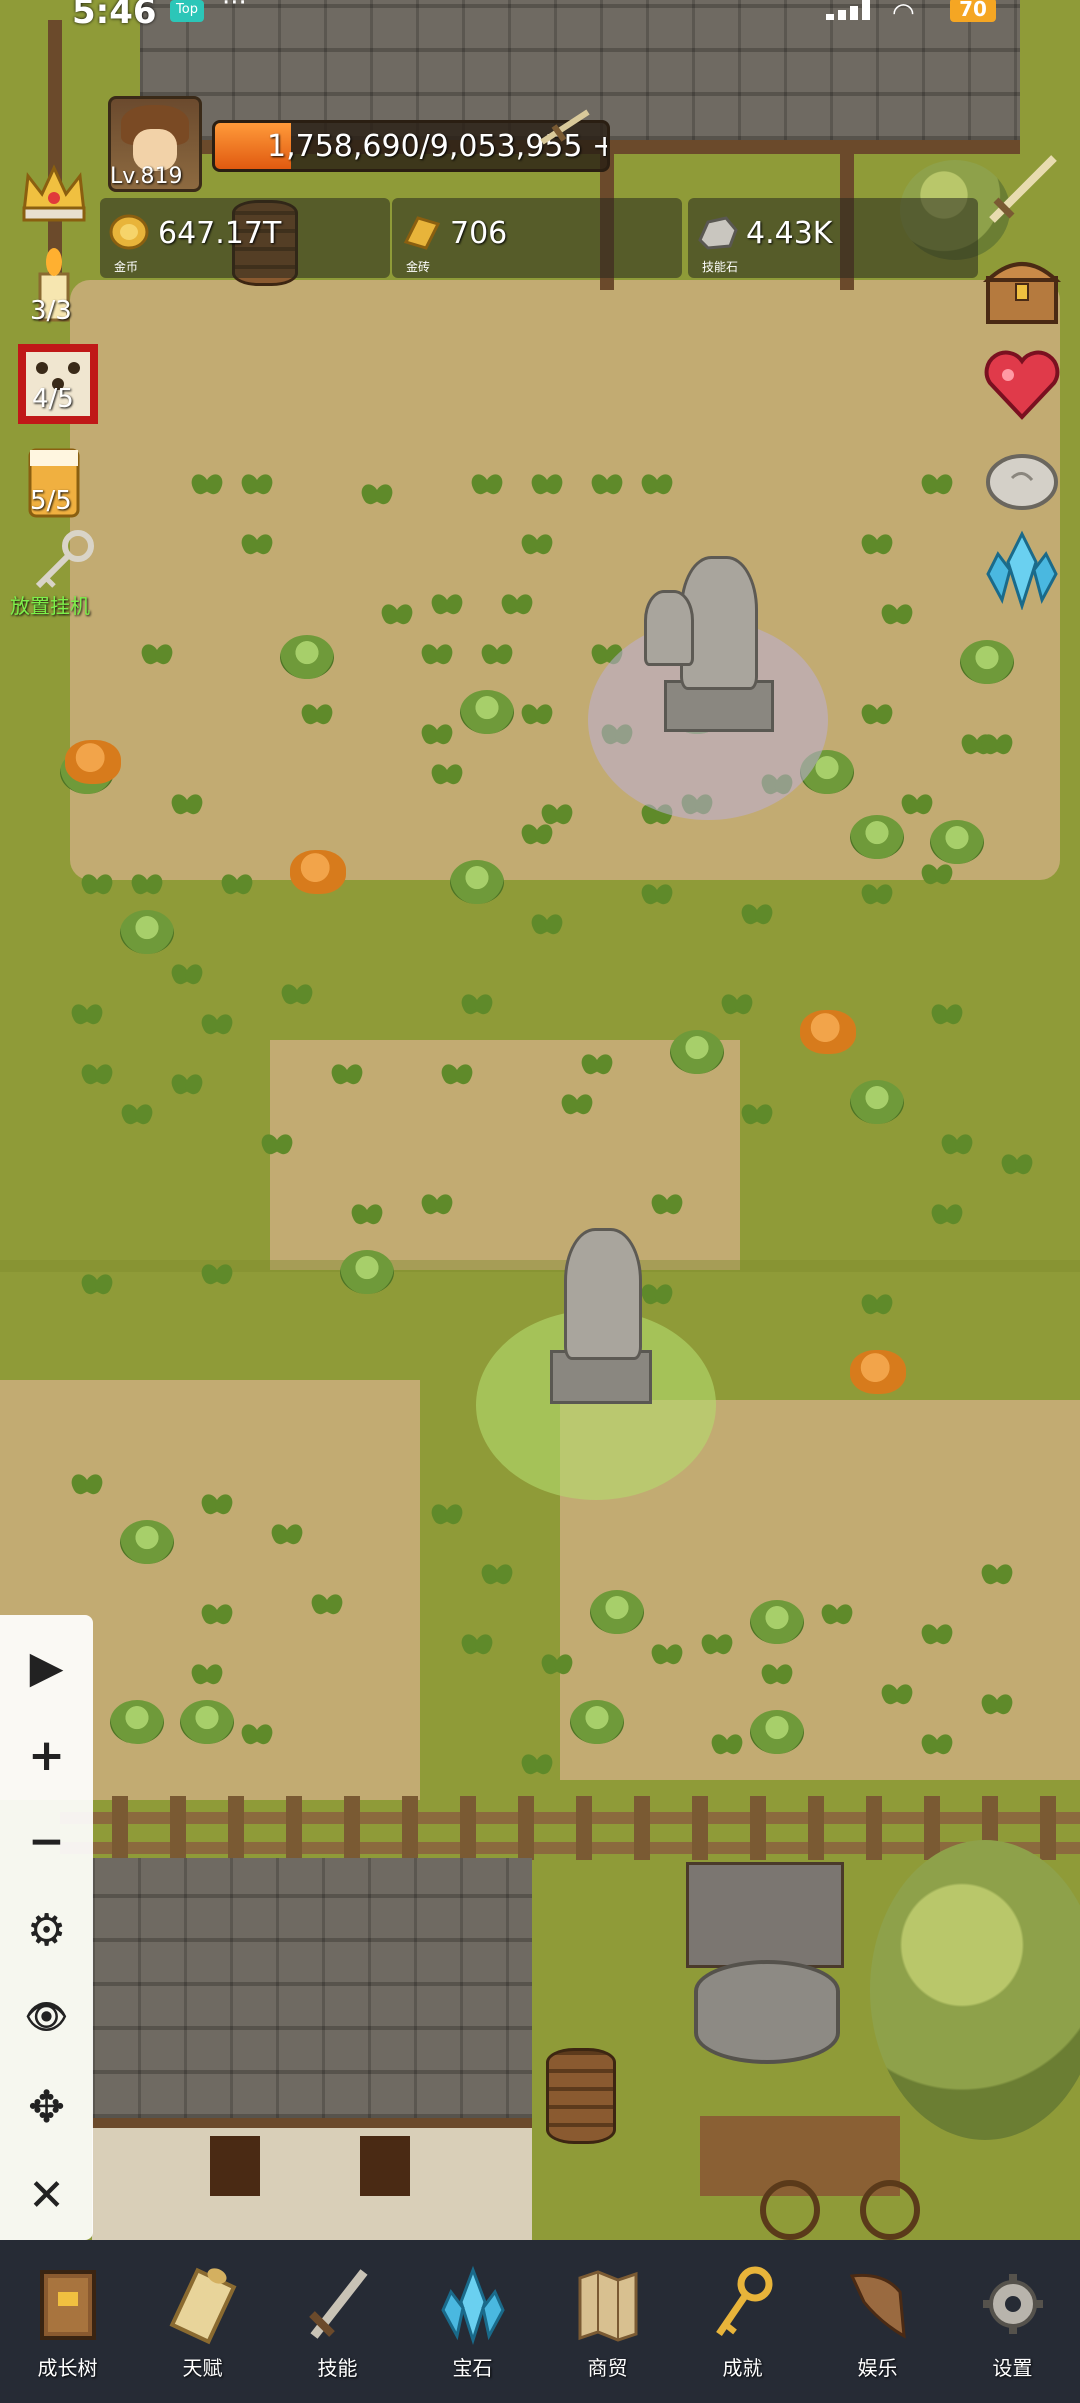 This screenshot has width=1080, height=2403. What do you see at coordinates (46, 1755) in the screenshot?
I see `zoom-in-button: +` at bounding box center [46, 1755].